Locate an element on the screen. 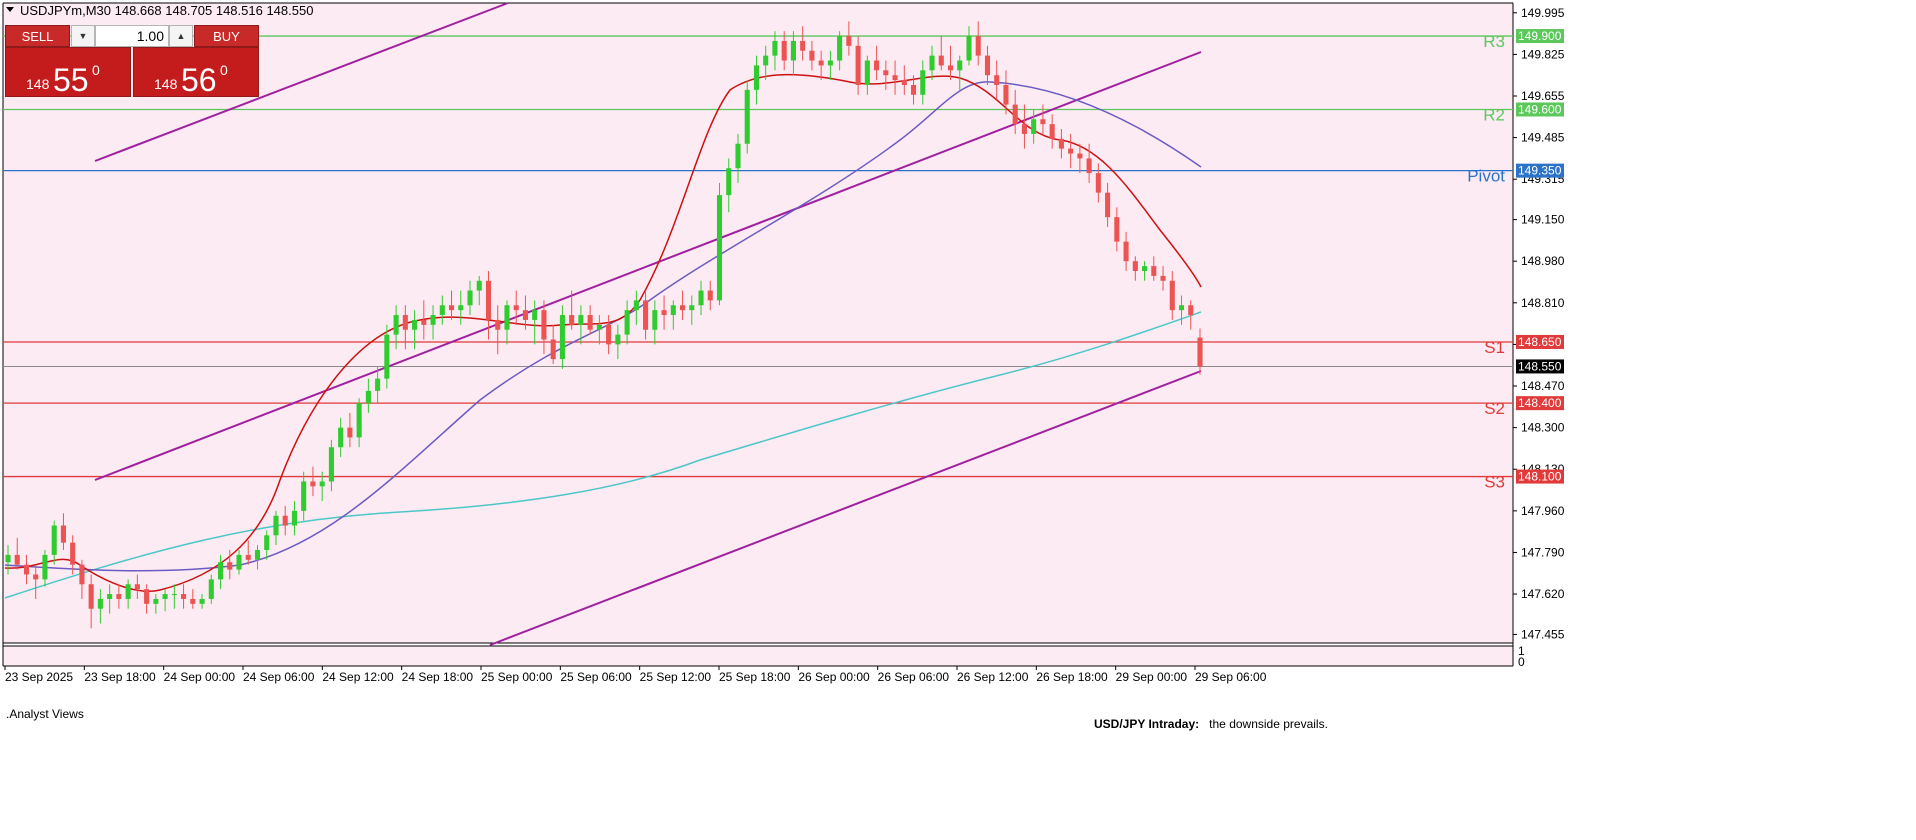 The height and width of the screenshot is (840, 1916). level-tag-text: 149.900 is located at coordinates (1540, 36).